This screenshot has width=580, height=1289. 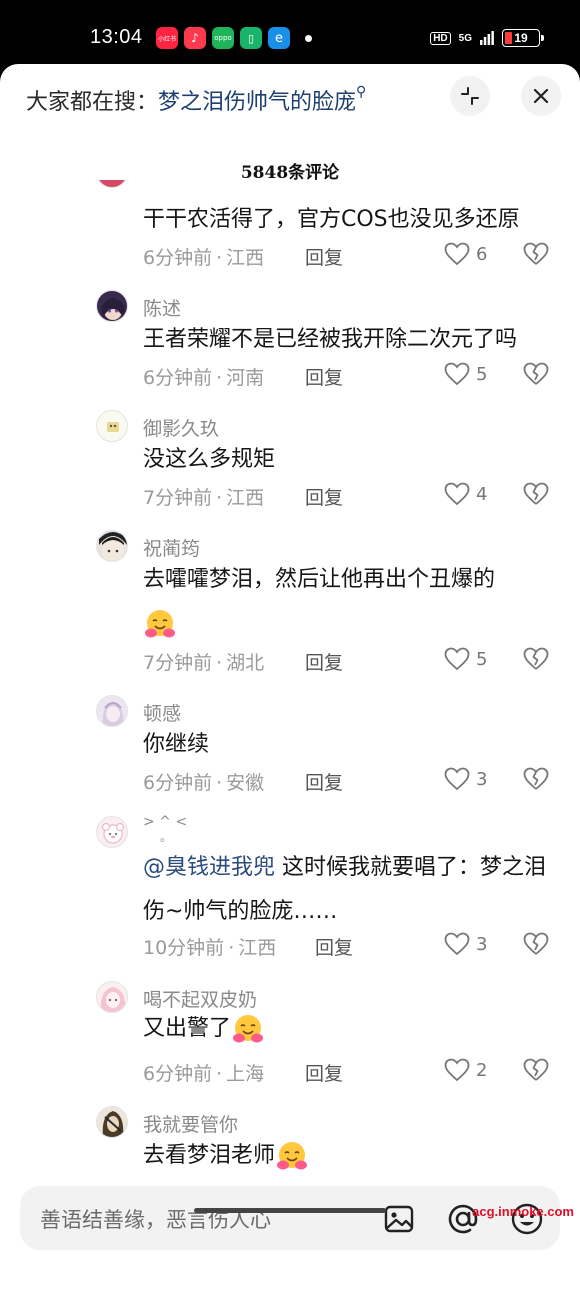 I want to click on trending-search-prefix: 大家都在搜：, so click(x=92, y=102).